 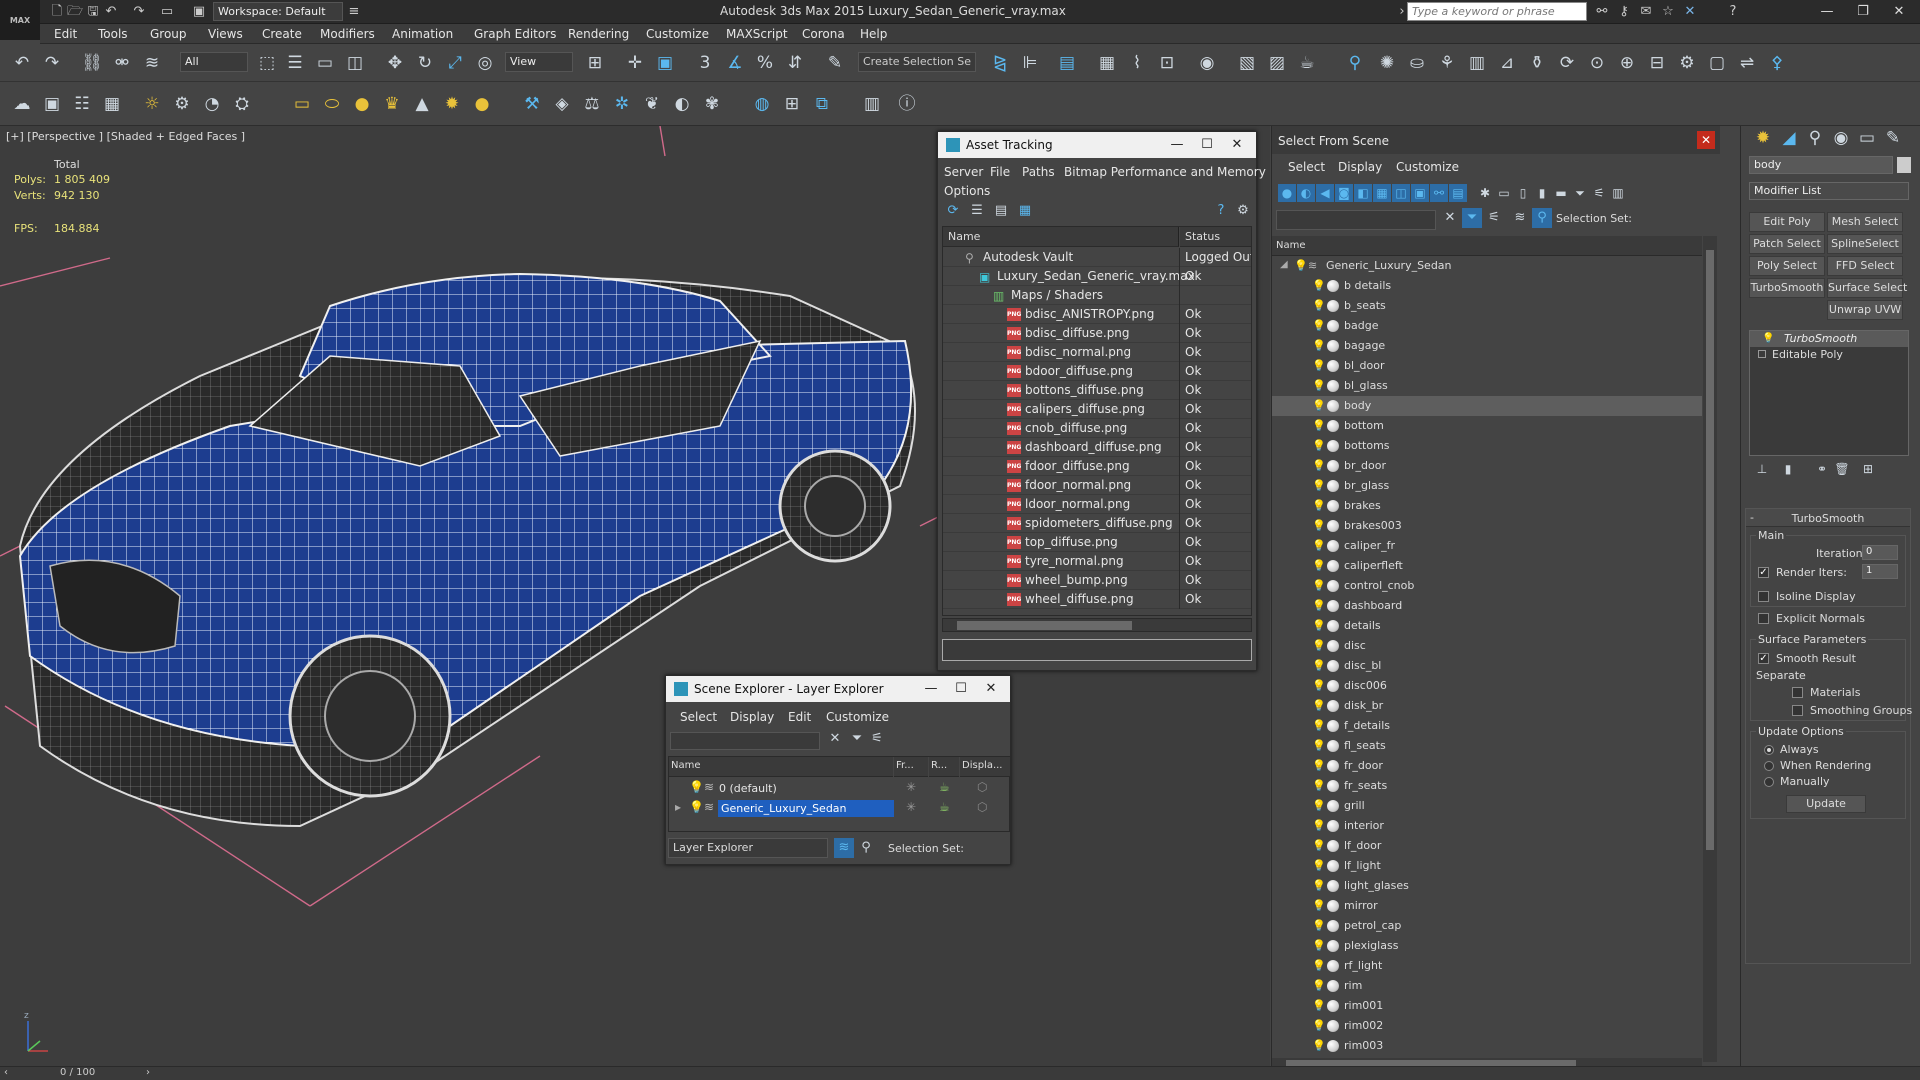 What do you see at coordinates (1768, 338) in the screenshot?
I see `modifier-bulb-icon: 💡` at bounding box center [1768, 338].